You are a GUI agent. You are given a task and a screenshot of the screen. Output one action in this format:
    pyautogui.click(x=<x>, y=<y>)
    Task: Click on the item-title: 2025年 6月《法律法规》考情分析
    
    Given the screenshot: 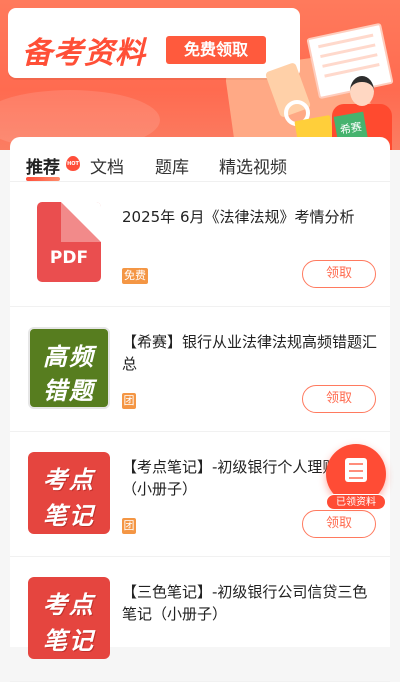 What is the action you would take?
    pyautogui.click(x=250, y=217)
    